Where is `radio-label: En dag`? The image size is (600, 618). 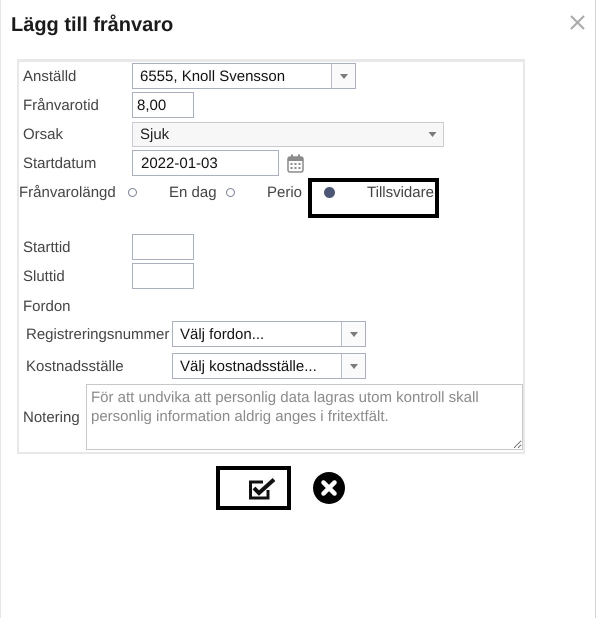 radio-label: En dag is located at coordinates (193, 192).